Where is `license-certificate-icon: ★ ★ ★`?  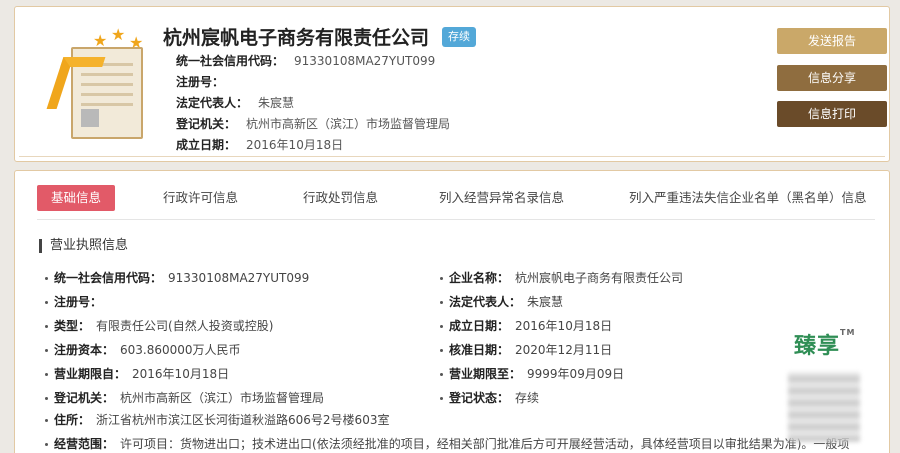 license-certificate-icon: ★ ★ ★ is located at coordinates (98, 84).